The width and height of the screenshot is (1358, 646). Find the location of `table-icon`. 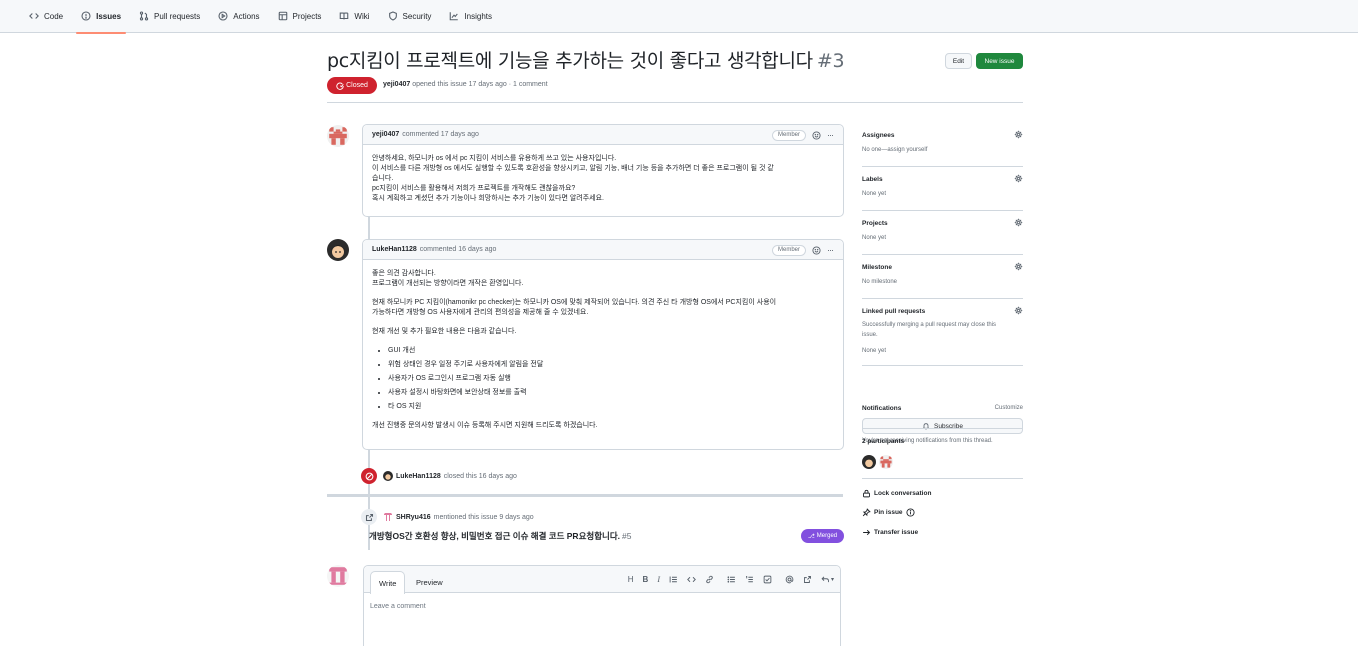

table-icon is located at coordinates (282, 16).